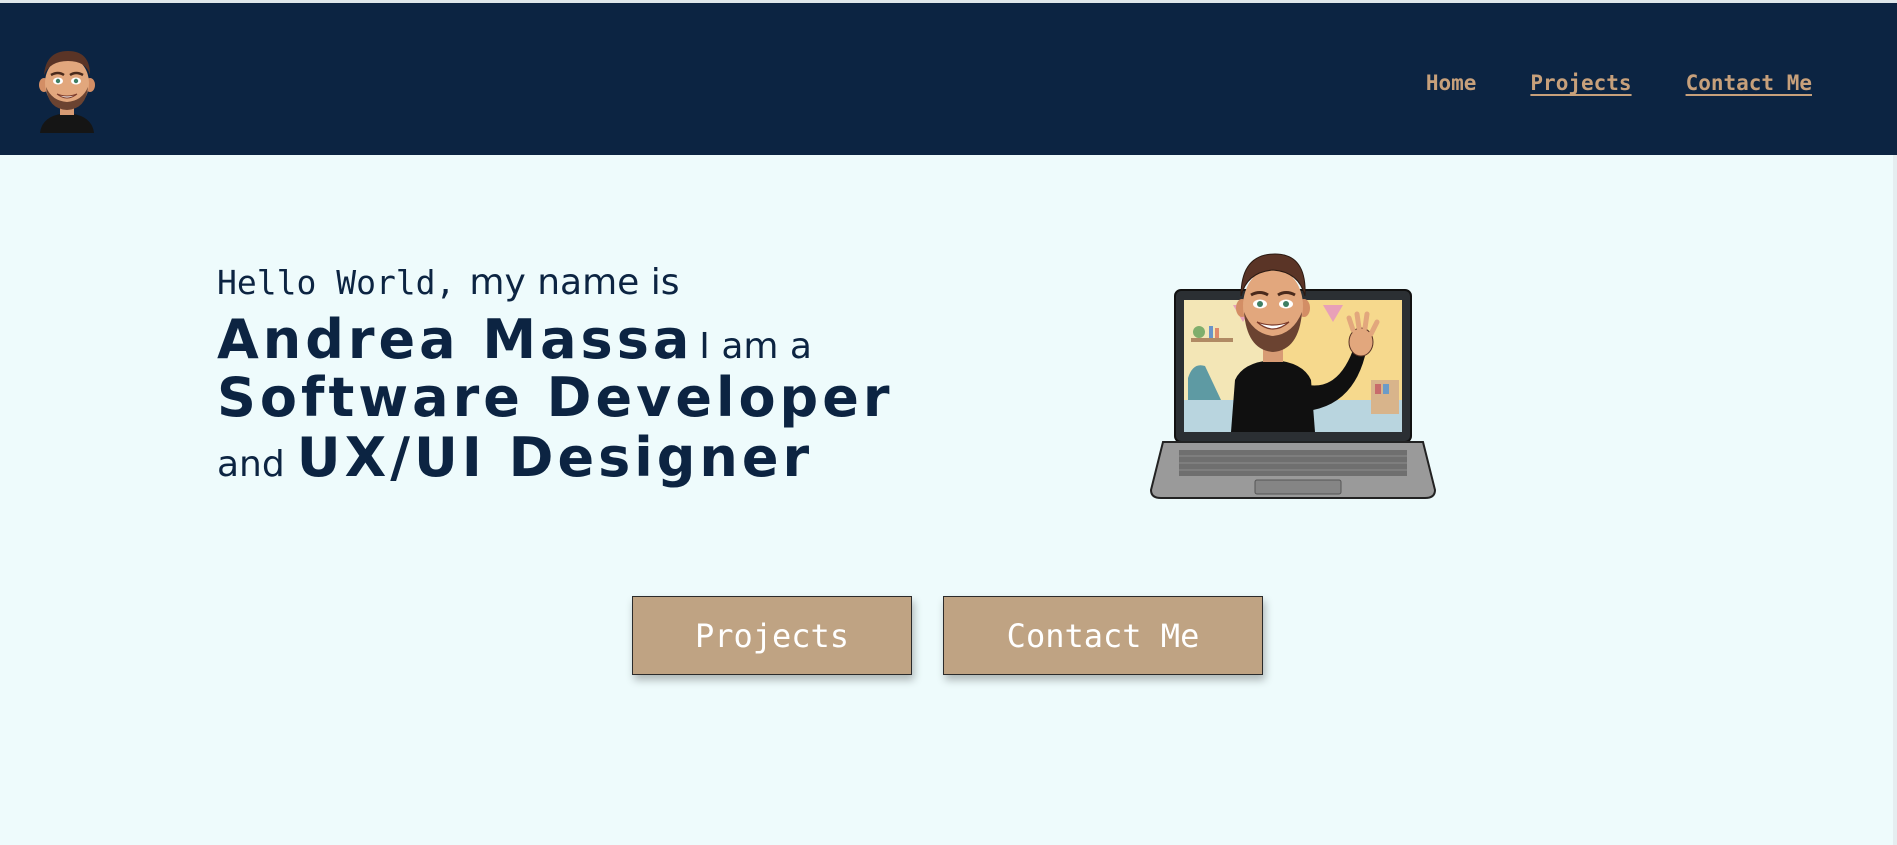 This screenshot has height=845, width=1897. Describe the element at coordinates (1451, 83) in the screenshot. I see `nav-link-home: Home` at that location.